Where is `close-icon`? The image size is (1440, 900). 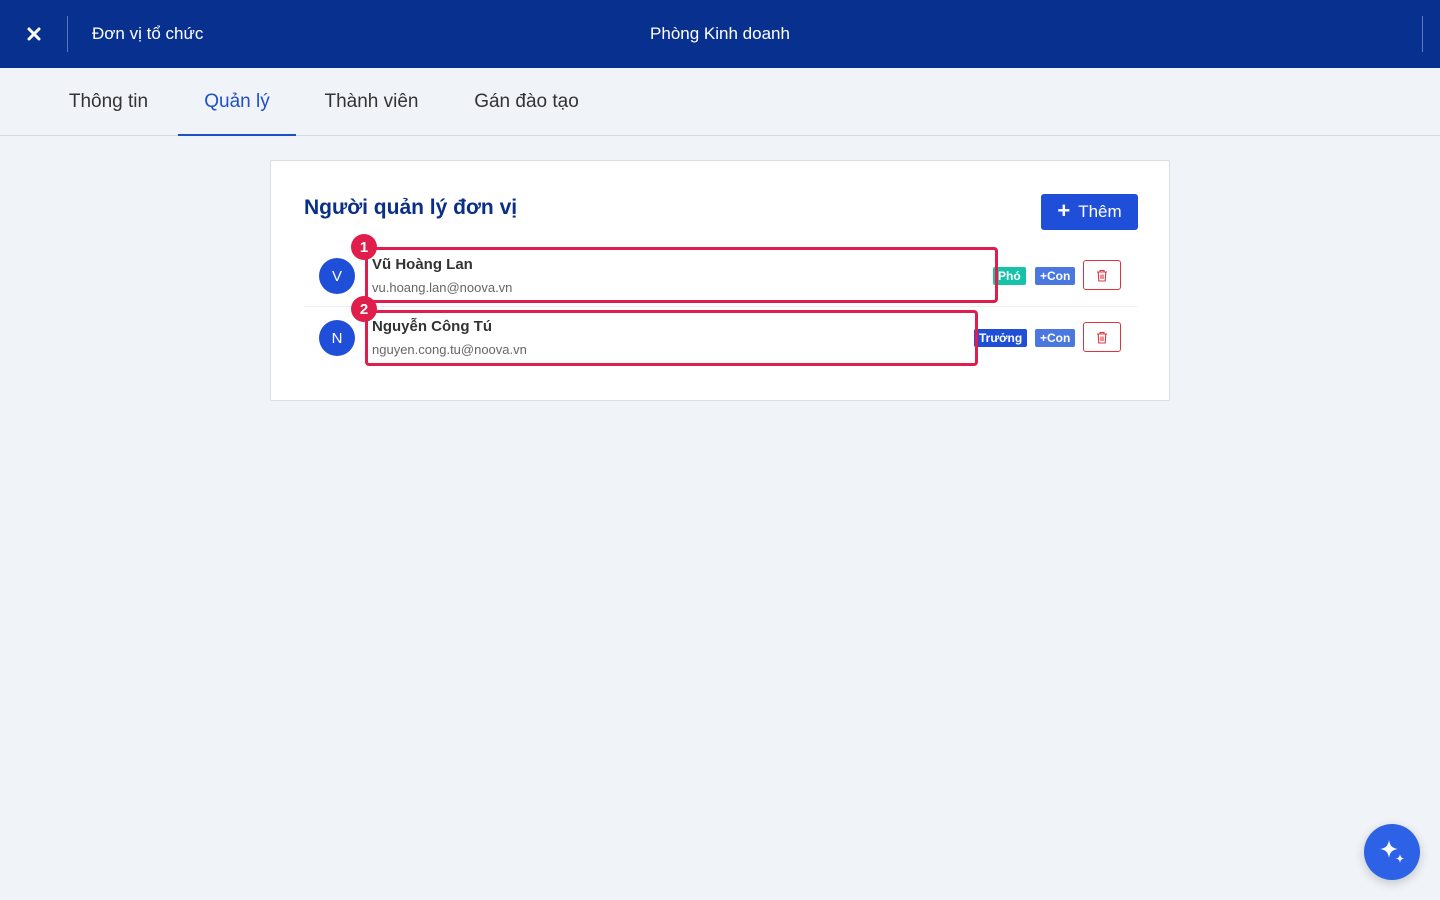
close-icon is located at coordinates (33, 34).